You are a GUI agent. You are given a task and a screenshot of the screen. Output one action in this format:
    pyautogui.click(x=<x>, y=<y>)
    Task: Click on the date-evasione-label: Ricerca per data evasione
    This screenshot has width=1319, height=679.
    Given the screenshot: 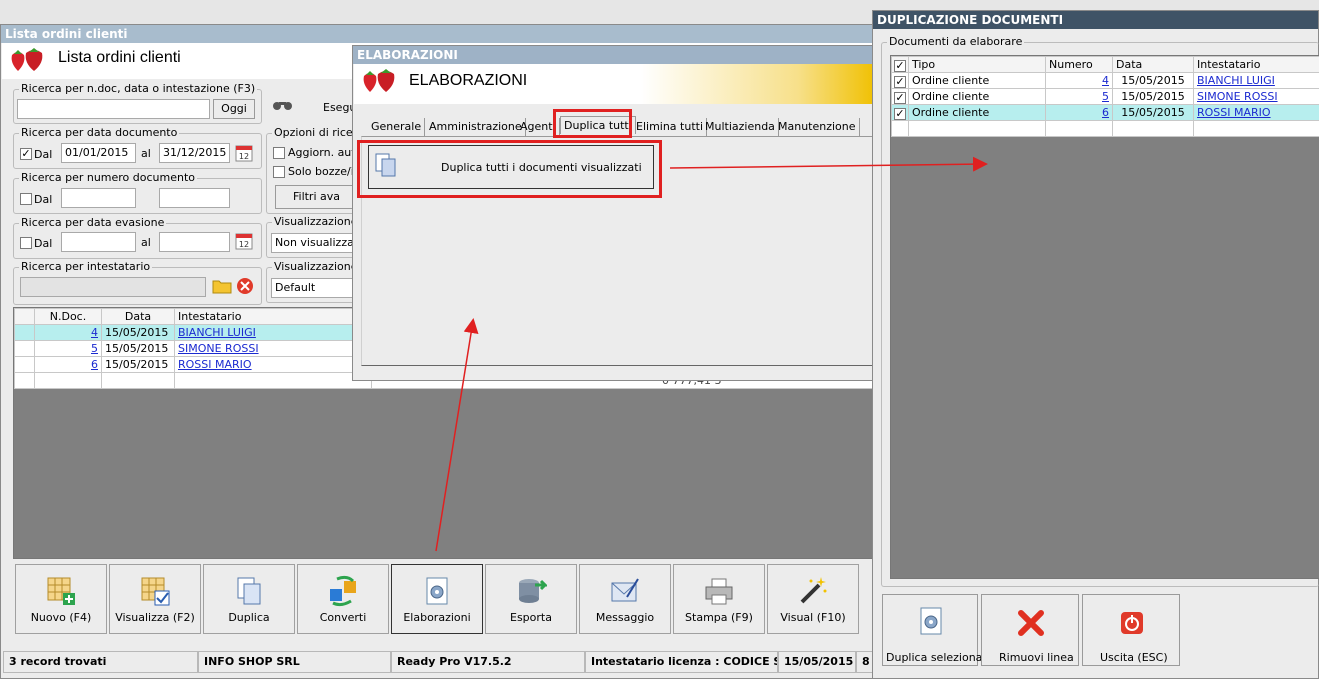 What is the action you would take?
    pyautogui.click(x=93, y=222)
    